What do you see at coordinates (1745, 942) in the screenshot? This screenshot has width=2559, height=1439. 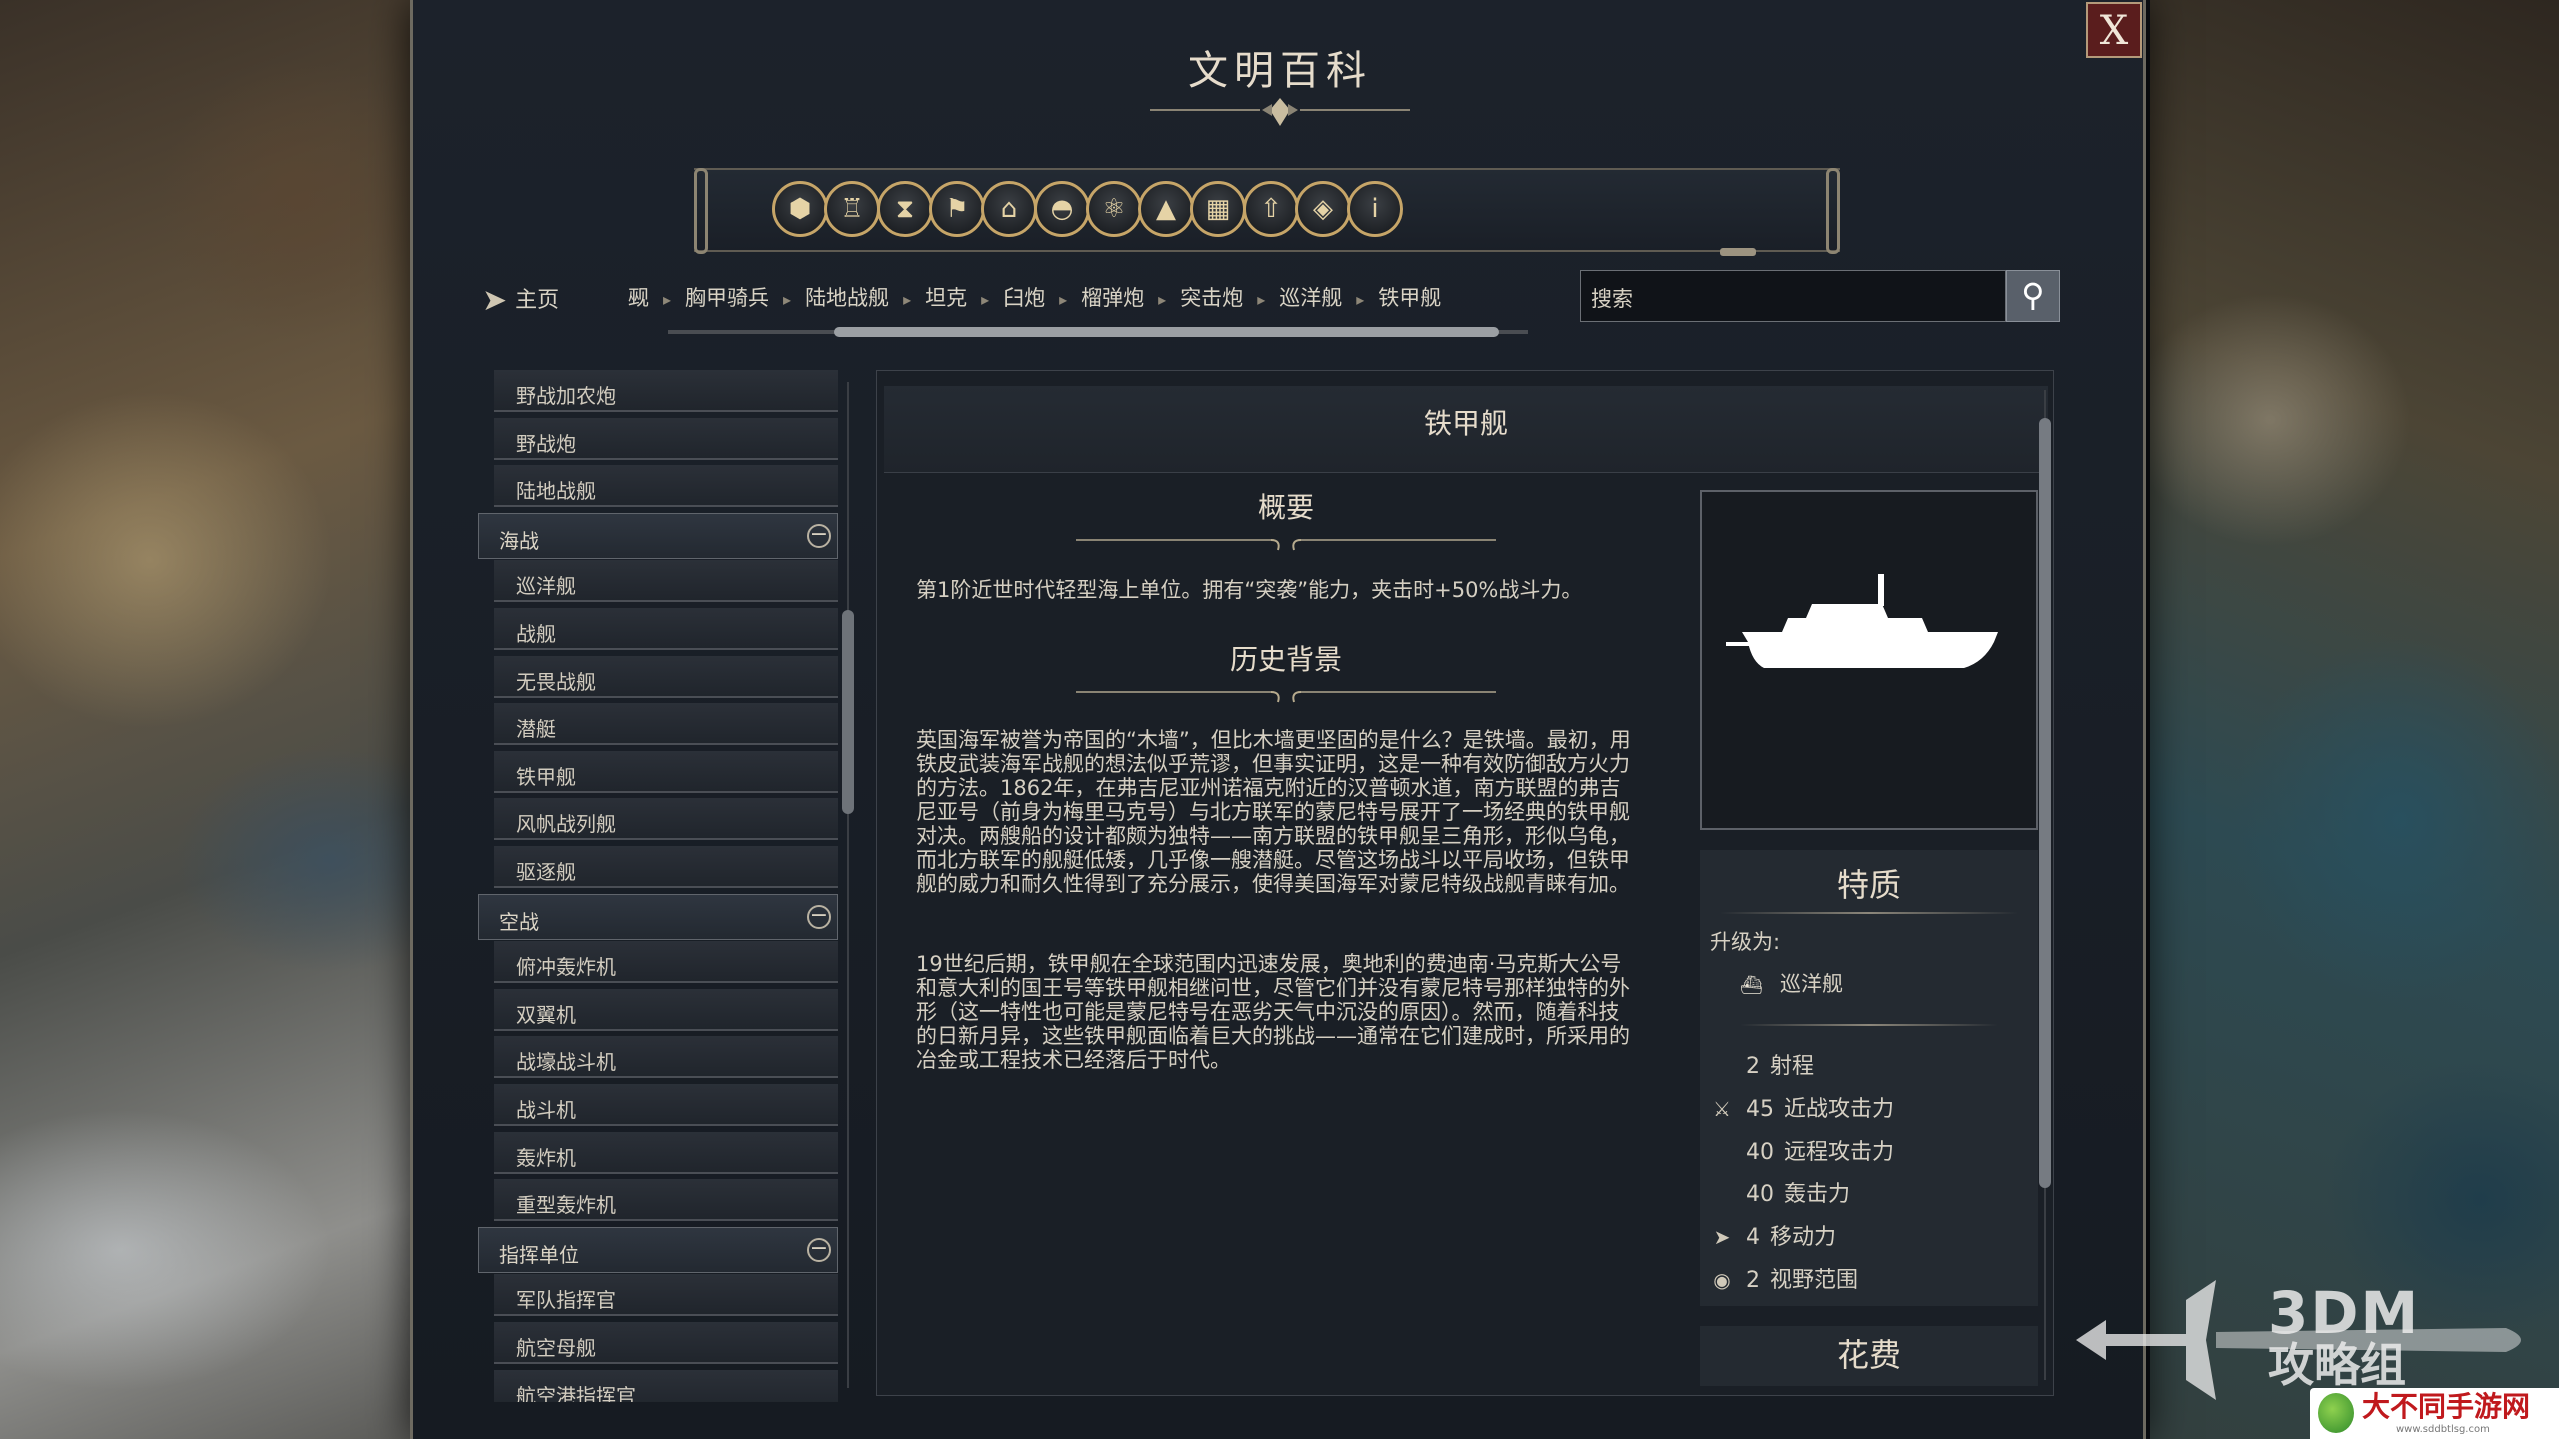 I see `upgrade-label: 升级为:` at bounding box center [1745, 942].